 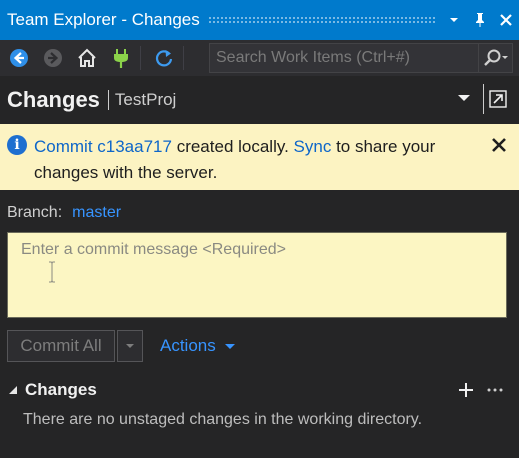 What do you see at coordinates (64, 213) in the screenshot?
I see `branch-row: Branch: master` at bounding box center [64, 213].